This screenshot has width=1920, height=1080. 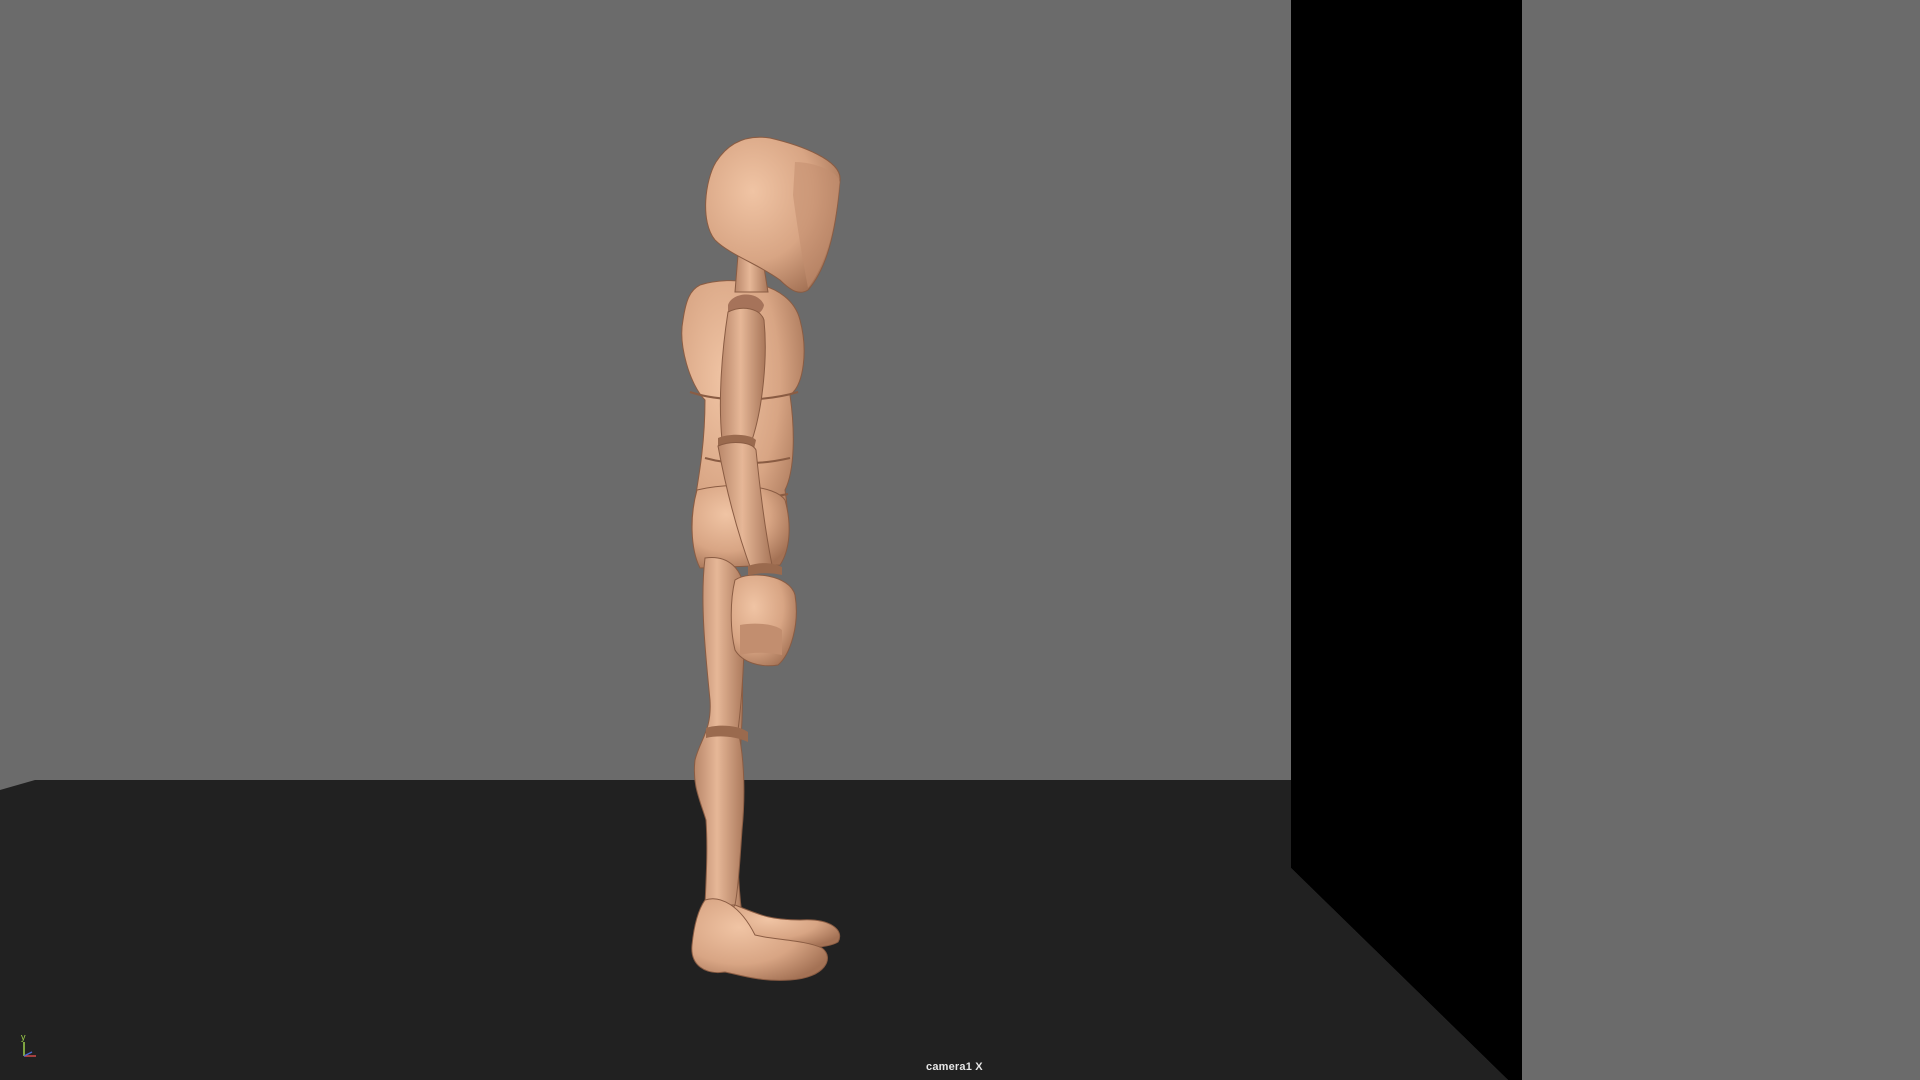 I want to click on hand-knuckles, so click(x=761, y=639).